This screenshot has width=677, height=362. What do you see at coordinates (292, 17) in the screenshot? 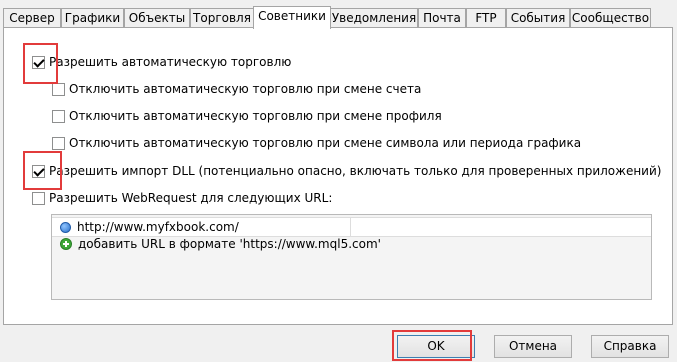
I see `tab-expert-advisors: Советники` at bounding box center [292, 17].